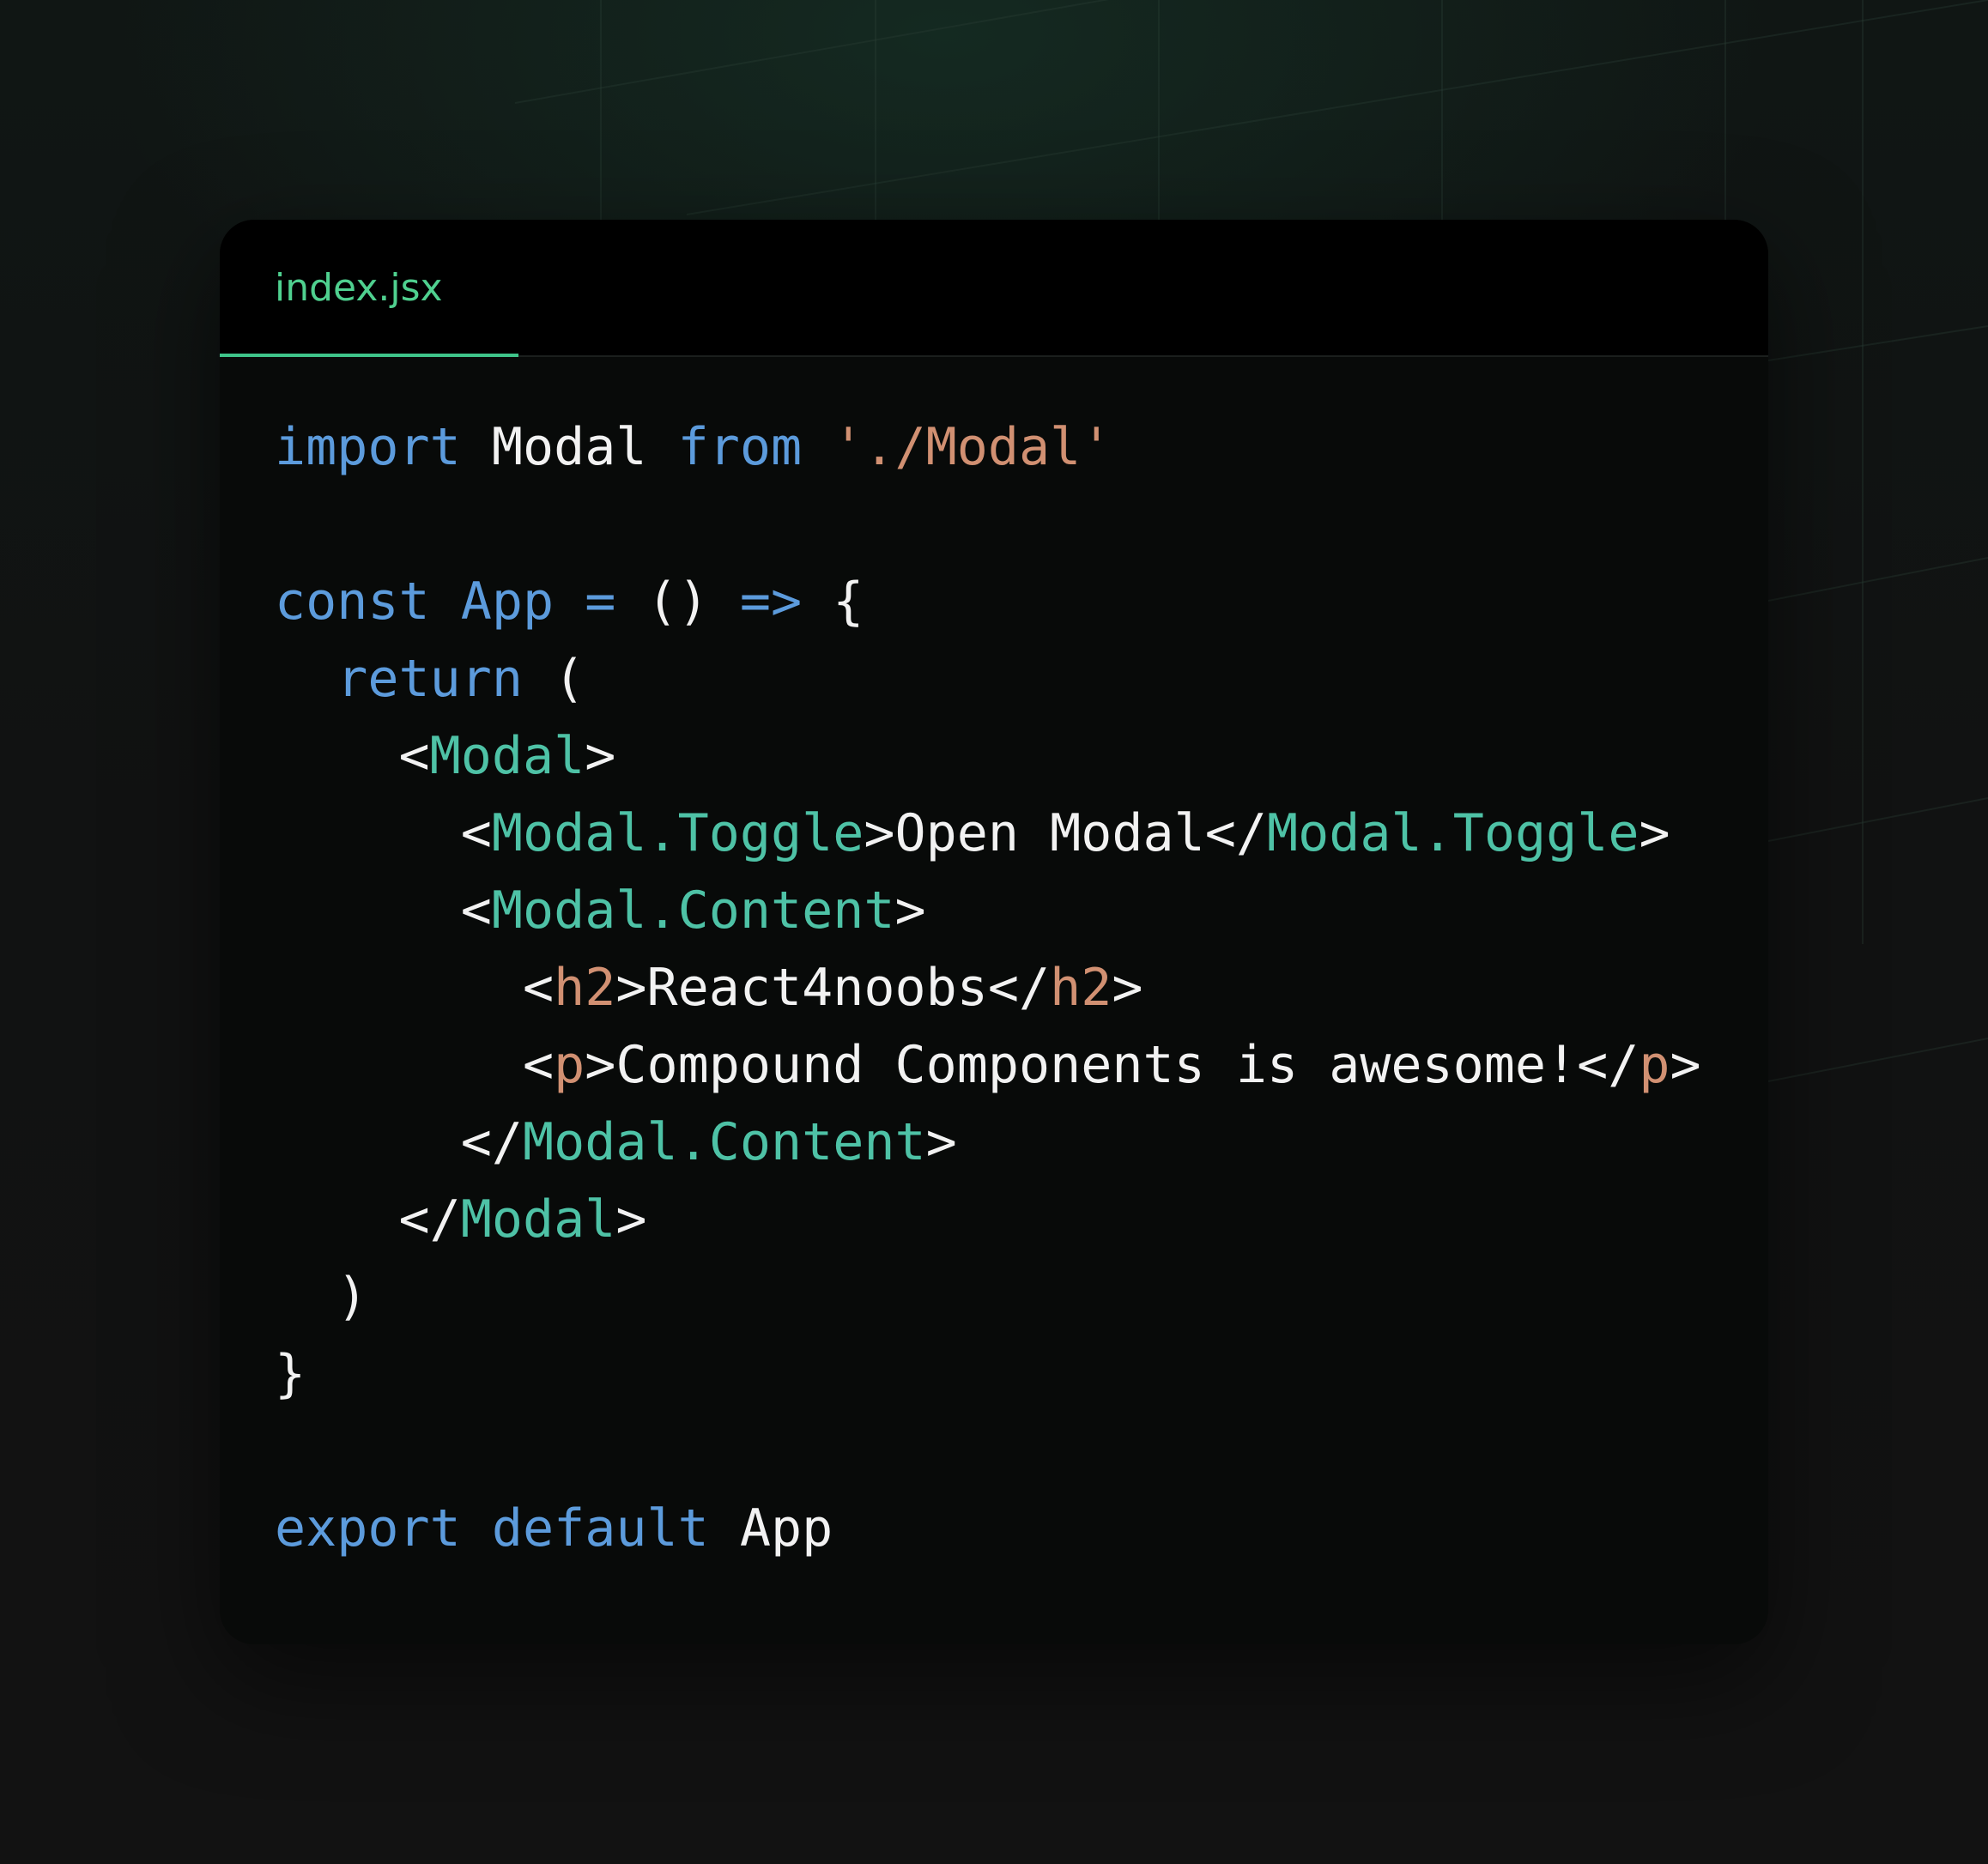 The height and width of the screenshot is (1864, 1988). Describe the element at coordinates (368, 1528) in the screenshot. I see `code-token: export` at that location.